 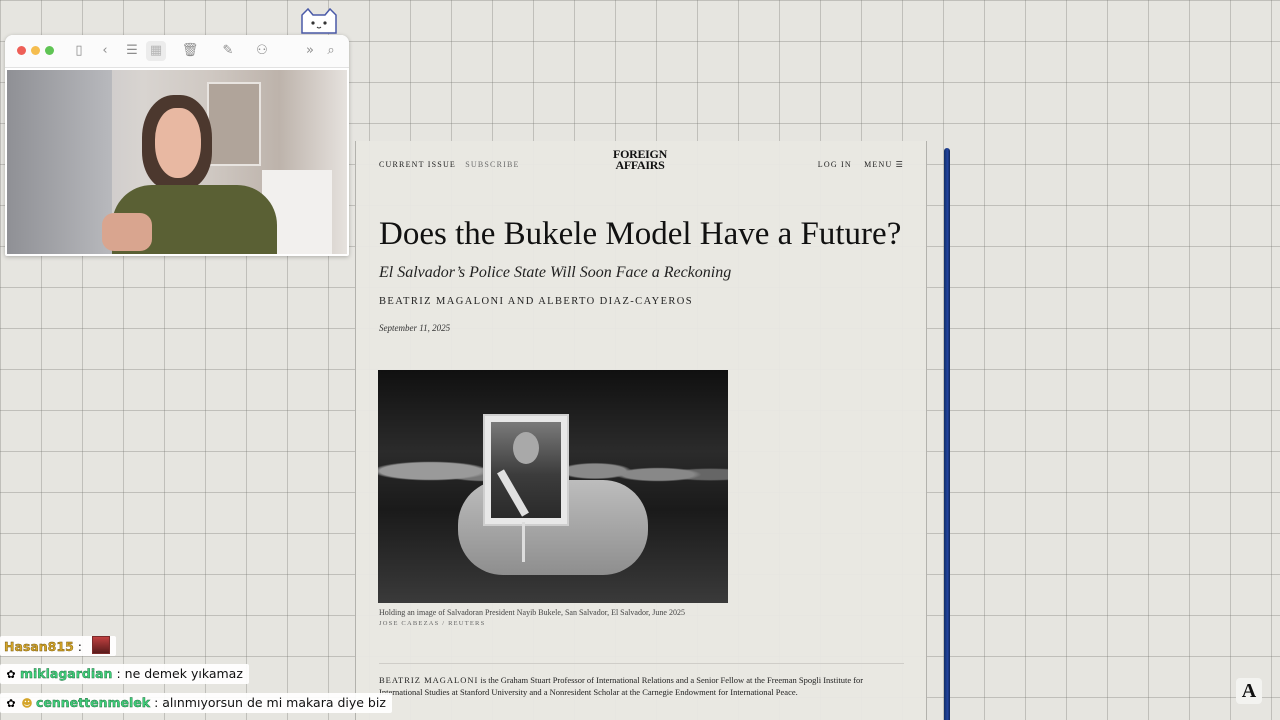 I want to click on chat-username: cennettenmelek, so click(x=93, y=702).